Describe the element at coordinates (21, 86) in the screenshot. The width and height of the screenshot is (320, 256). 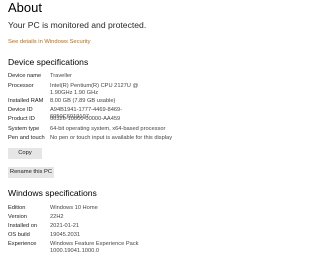
I see `spec-label: Processor` at that location.